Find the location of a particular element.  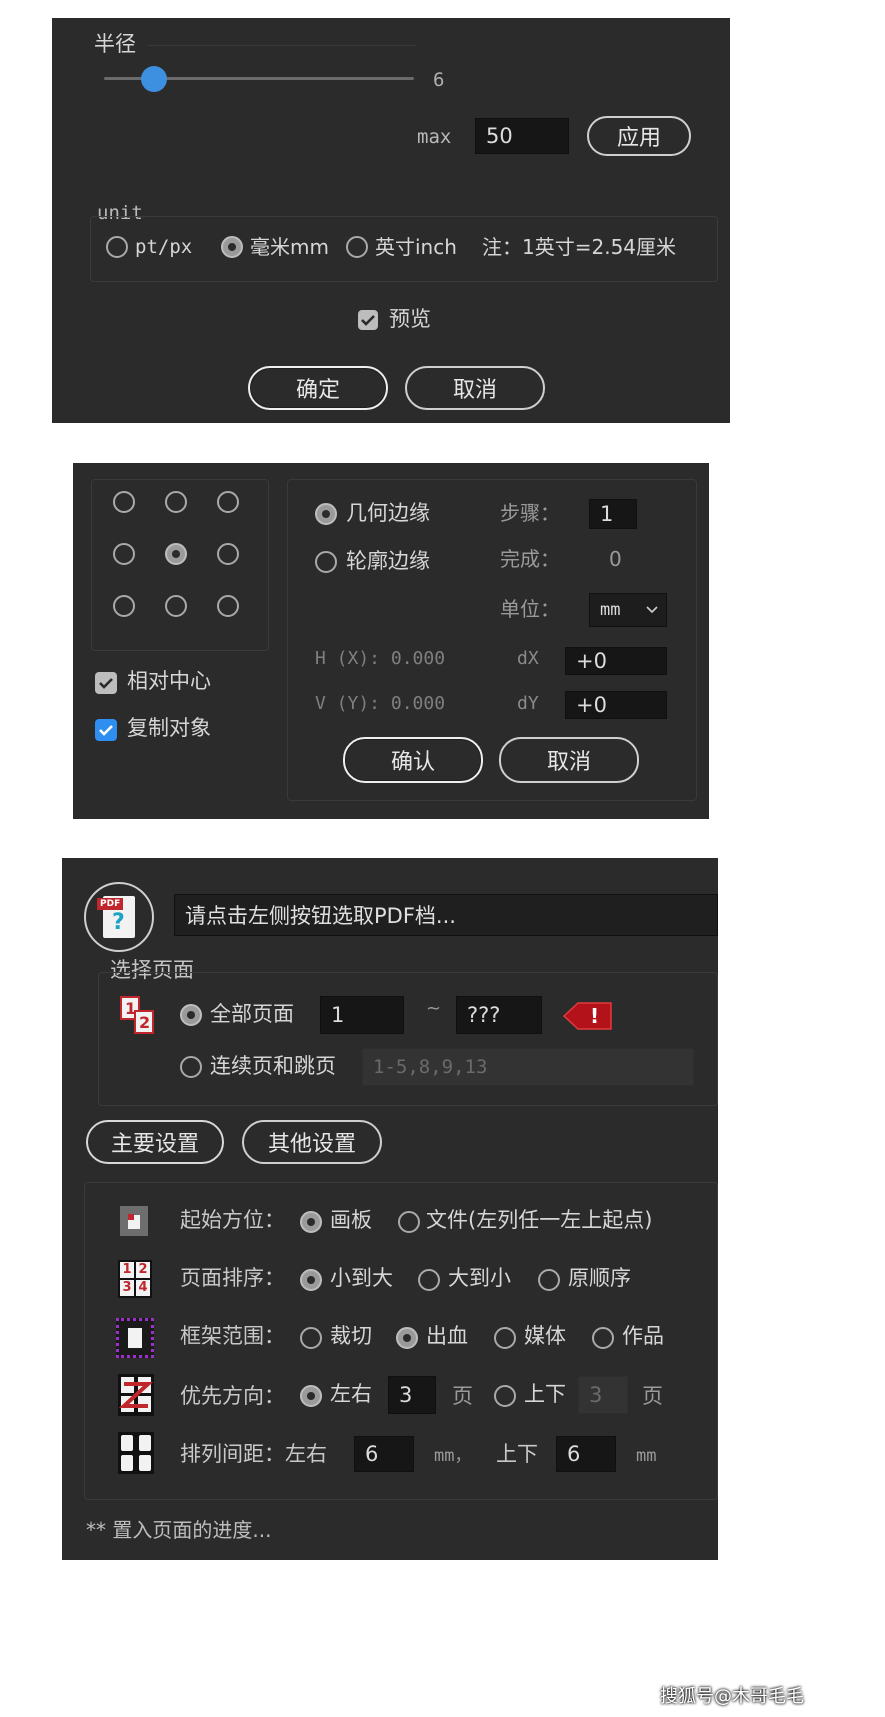

chevron-down-icon is located at coordinates (652, 610).